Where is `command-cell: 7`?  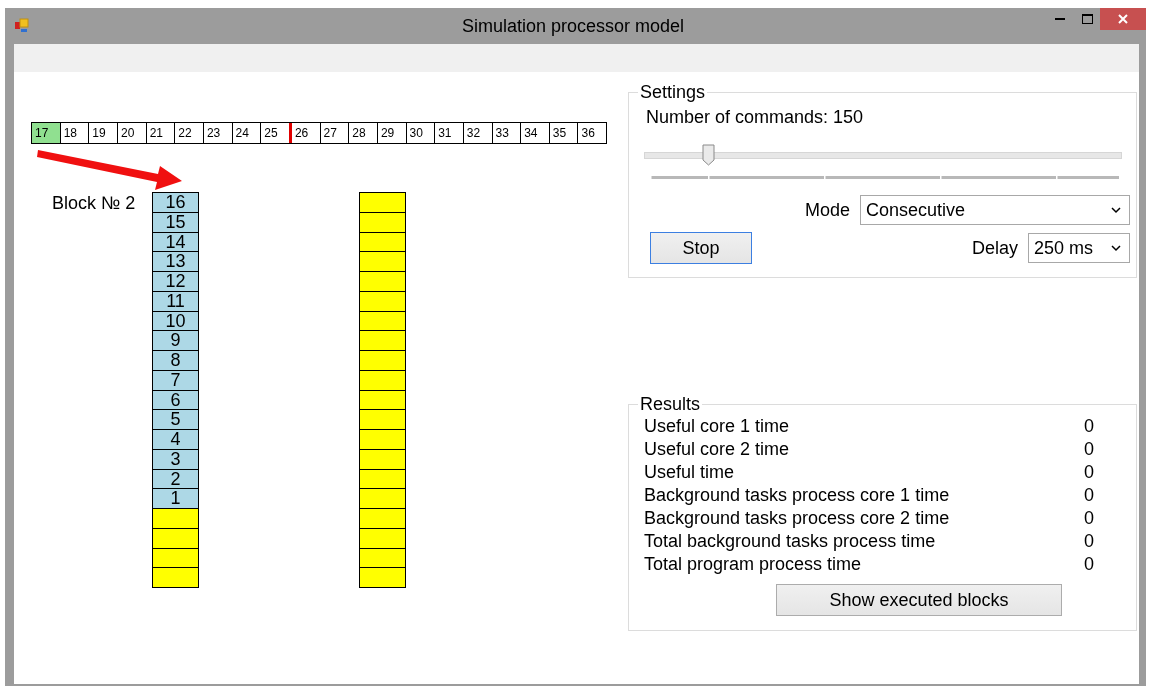 command-cell: 7 is located at coordinates (175, 380).